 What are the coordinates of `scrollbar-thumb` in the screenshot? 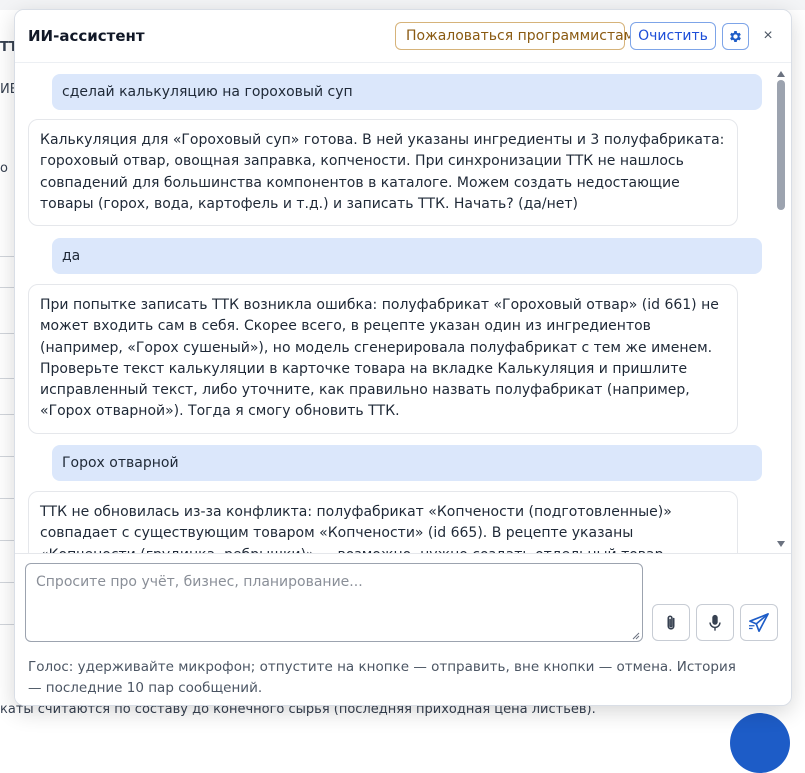 It's located at (781, 145).